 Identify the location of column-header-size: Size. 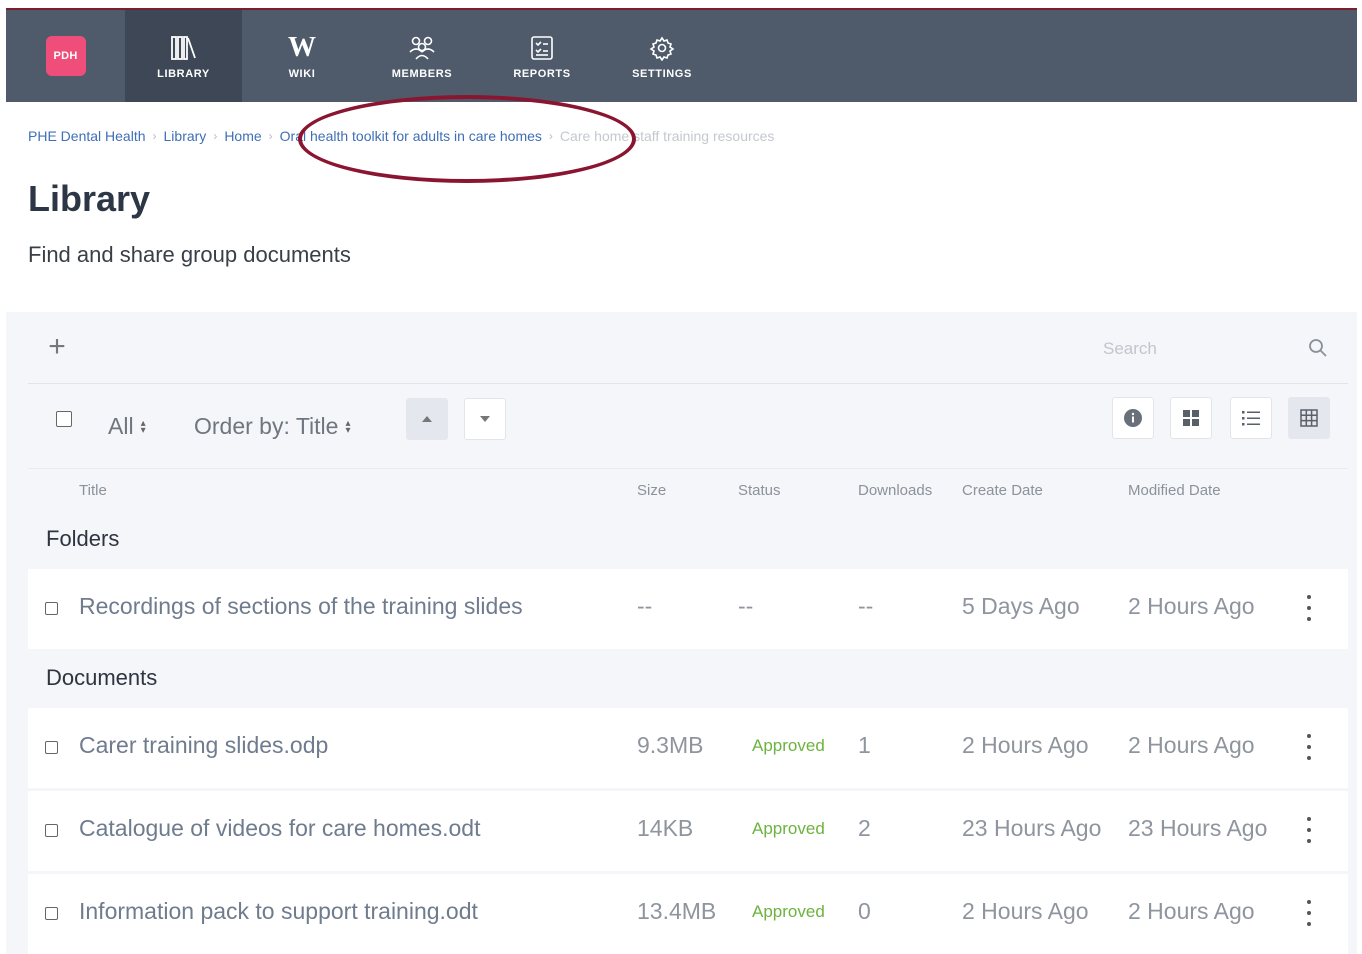
(651, 490).